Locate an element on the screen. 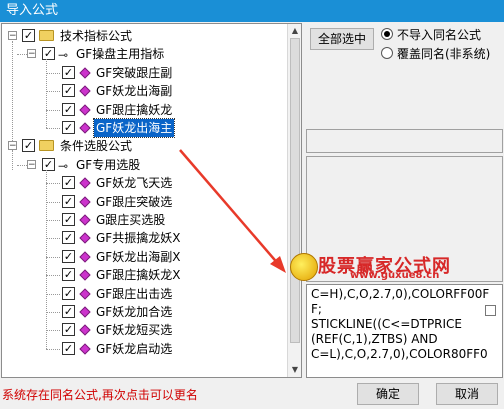  formula-item-row: ✓ GF妖龙加合选 is located at coordinates (143, 312).